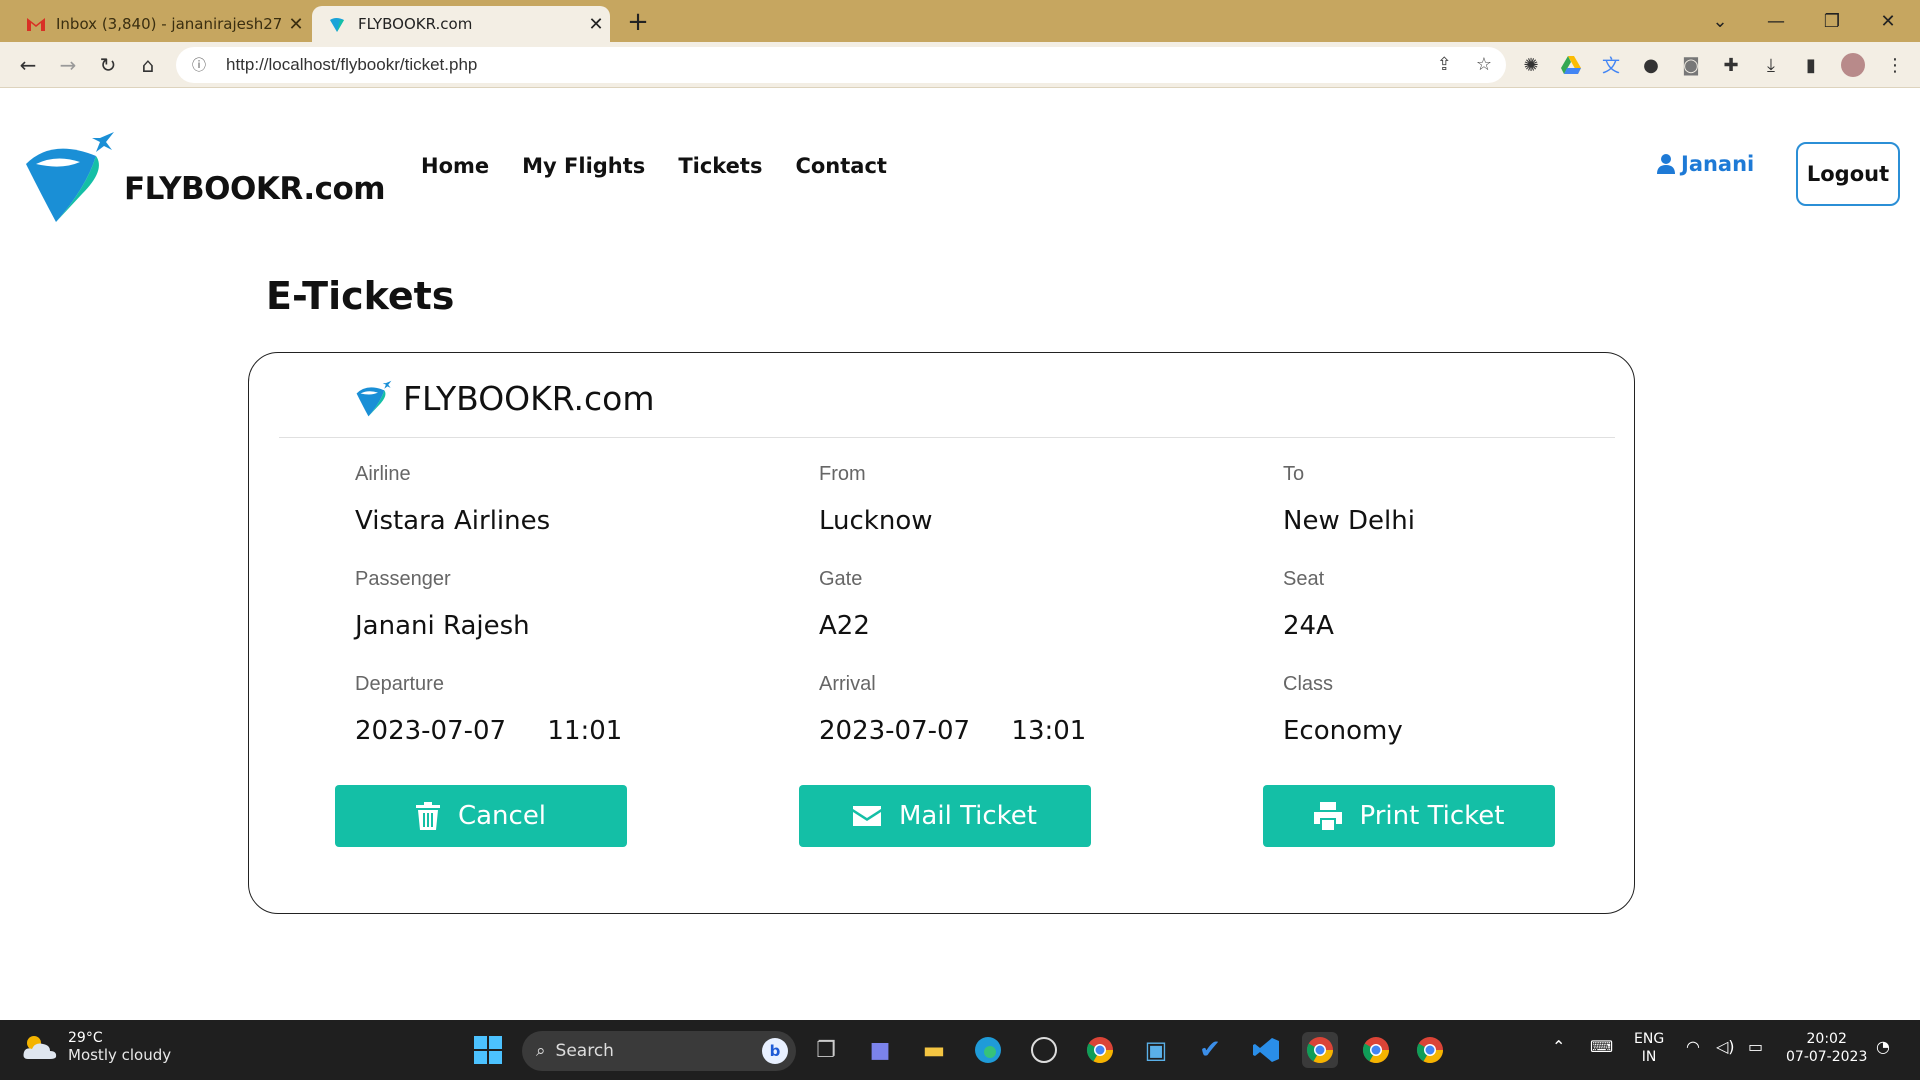 This screenshot has height=1080, width=1920. I want to click on minimize-button: —, so click(1776, 21).